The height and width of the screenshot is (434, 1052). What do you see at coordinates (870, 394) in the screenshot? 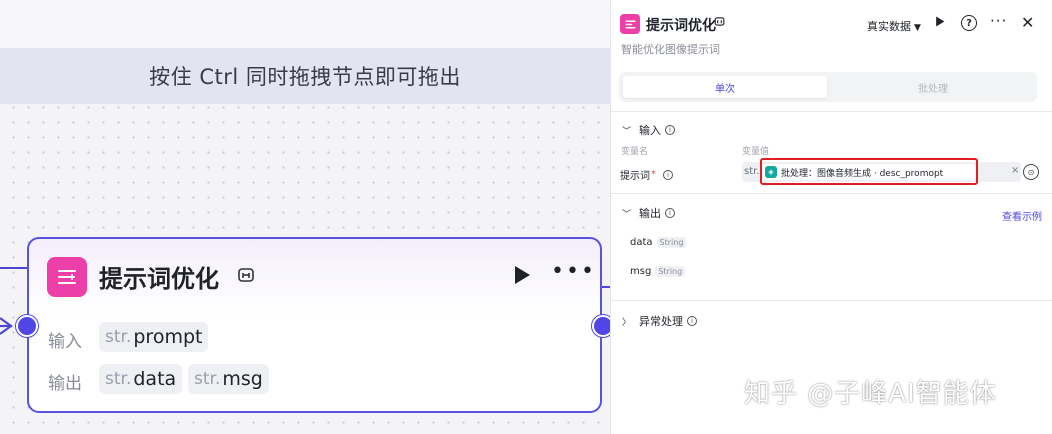
I see `watermark: 知乎 @子峰AI智能体` at bounding box center [870, 394].